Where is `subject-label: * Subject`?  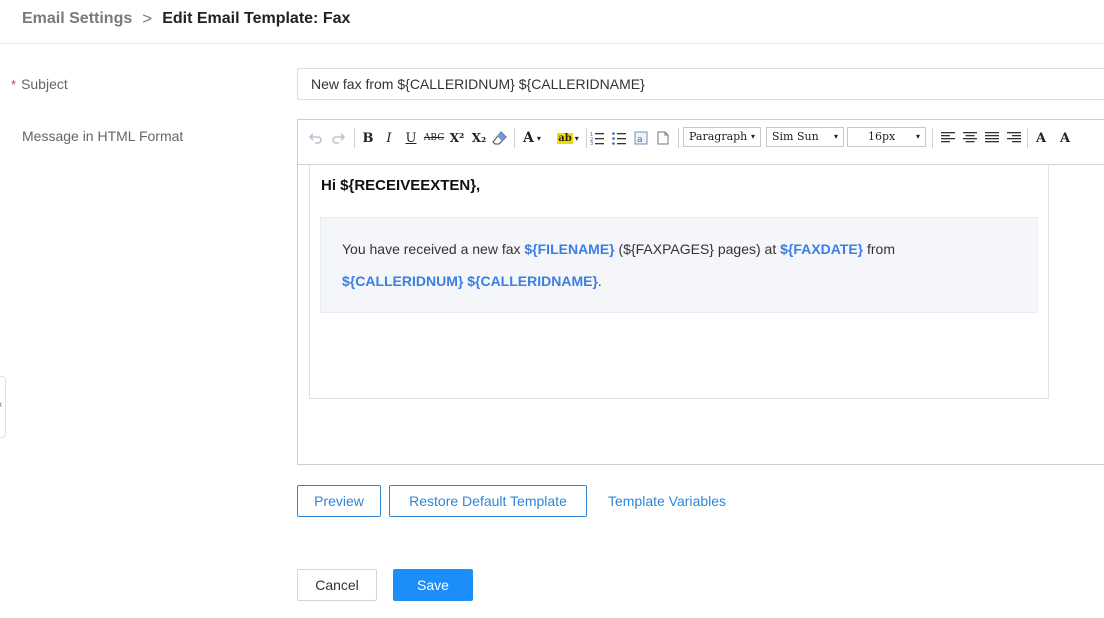 subject-label: * Subject is located at coordinates (39, 84).